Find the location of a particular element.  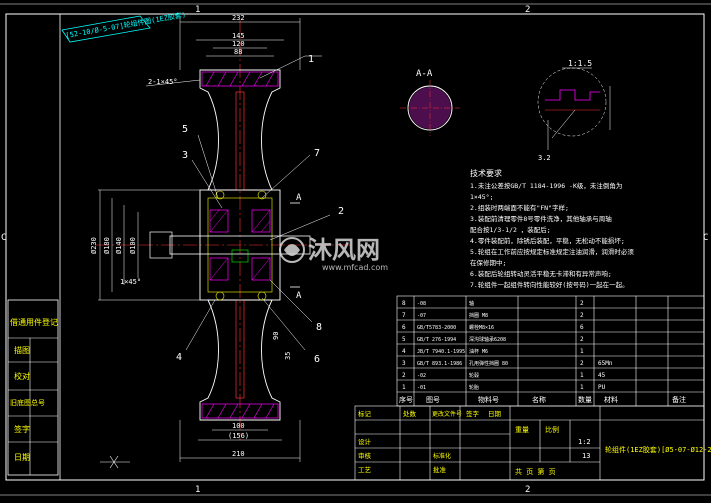

parts-cell-name: 轮胎 is located at coordinates (474, 387).